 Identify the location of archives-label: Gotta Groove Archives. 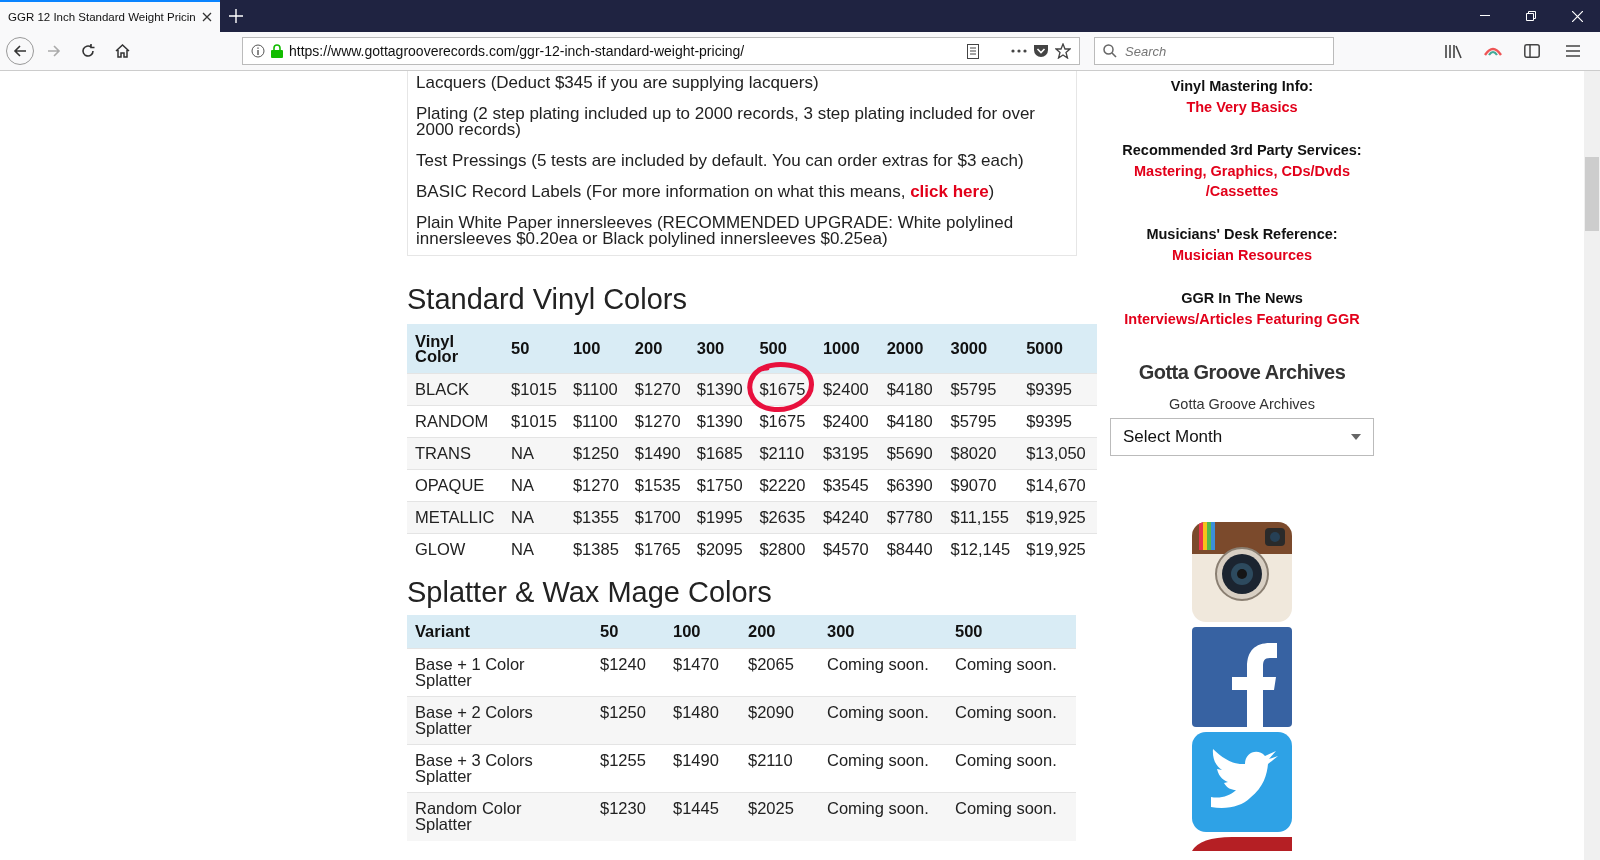
(1242, 404).